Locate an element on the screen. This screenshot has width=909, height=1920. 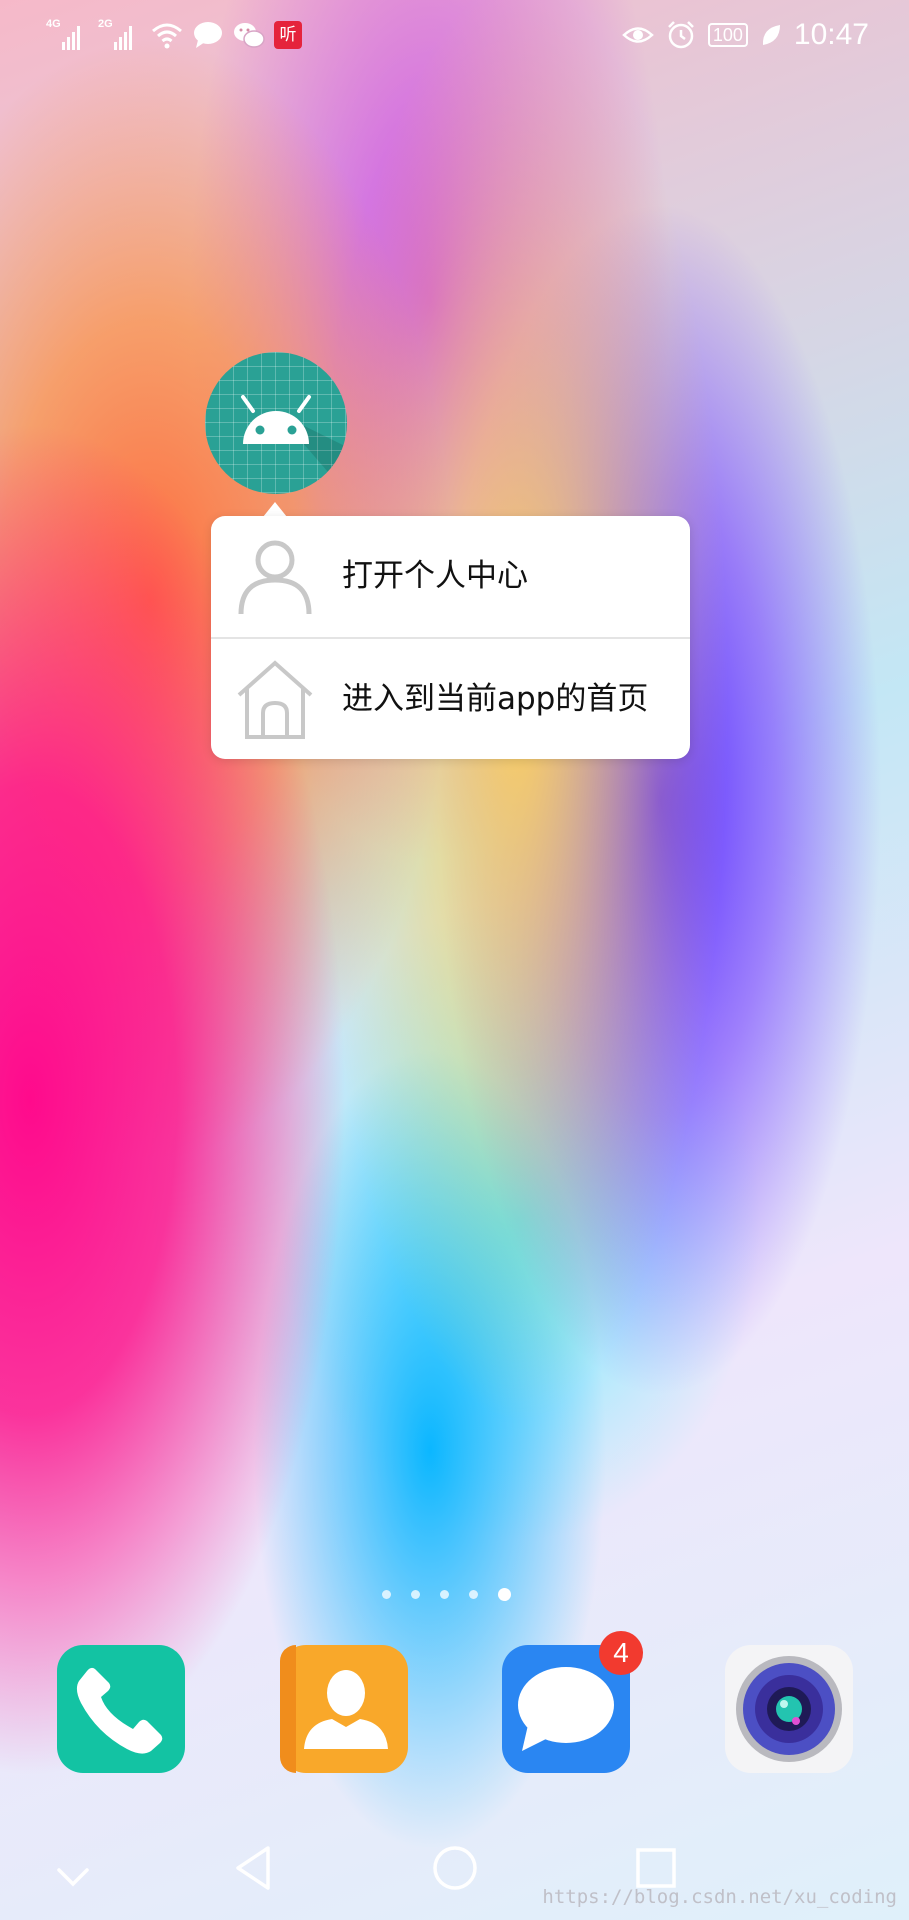
clock-time: 10:47 is located at coordinates (831, 34).